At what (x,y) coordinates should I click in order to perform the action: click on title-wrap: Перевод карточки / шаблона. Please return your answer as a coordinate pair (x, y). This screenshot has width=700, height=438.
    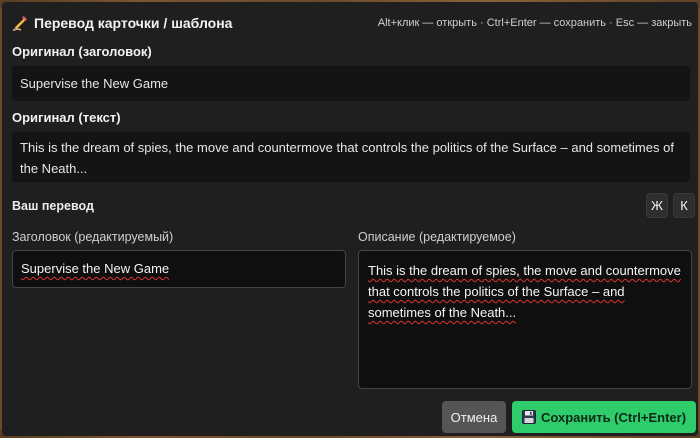
    Looking at the image, I should click on (122, 23).